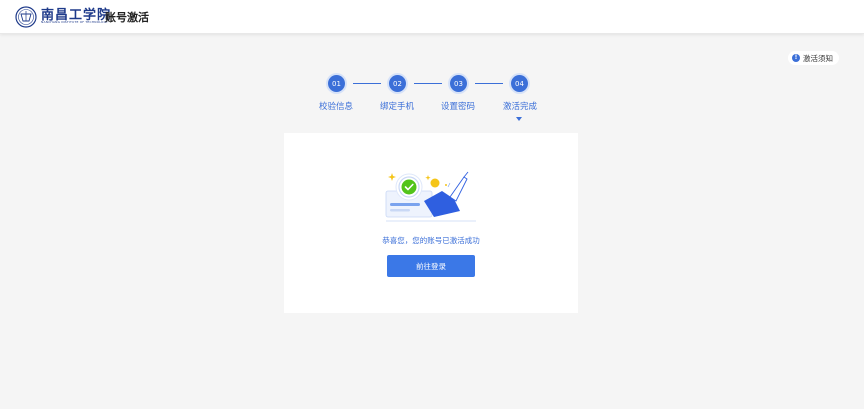 The height and width of the screenshot is (409, 864). Describe the element at coordinates (431, 266) in the screenshot. I see `go-to-login-button: 前往登录` at that location.